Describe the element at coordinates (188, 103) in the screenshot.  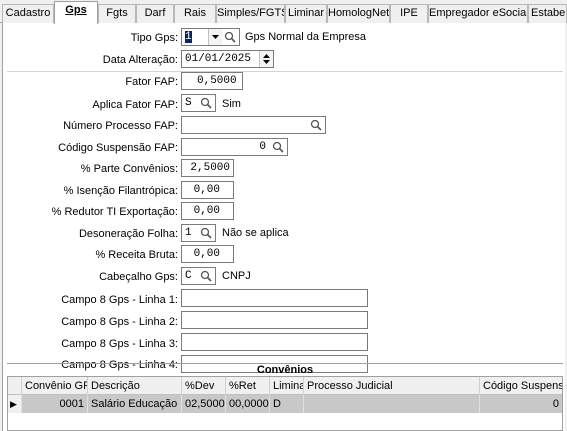
I see `aplica-fator-fap-value: S` at that location.